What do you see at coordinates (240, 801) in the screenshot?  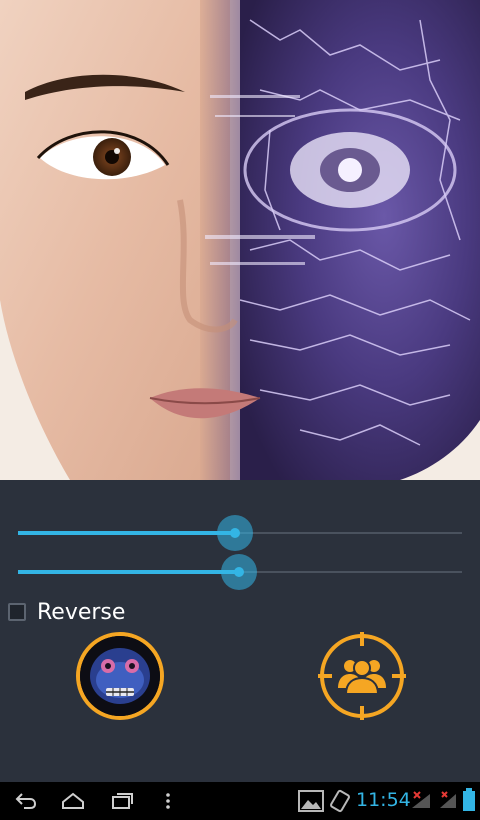 I see `system-navbar: 11:54` at bounding box center [240, 801].